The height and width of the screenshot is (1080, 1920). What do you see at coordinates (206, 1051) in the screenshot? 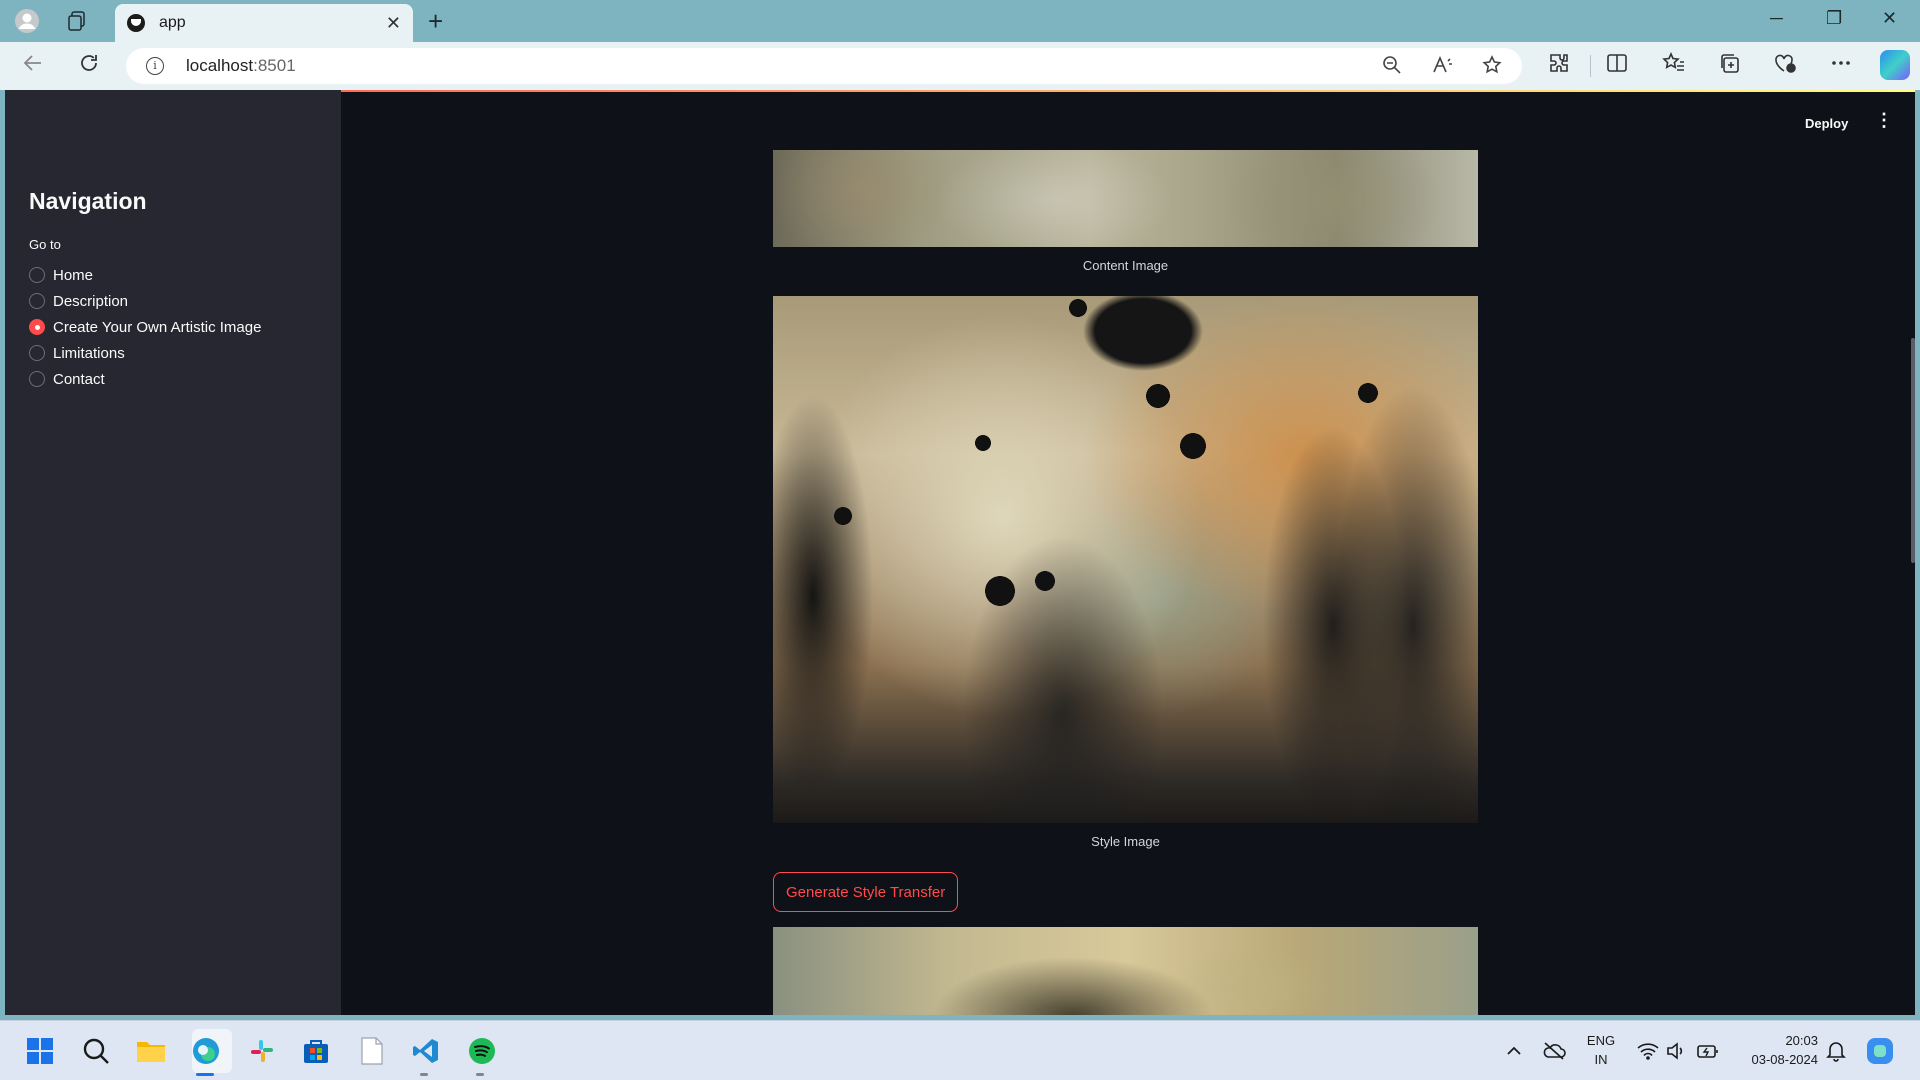
I see `edge-browser-icon` at bounding box center [206, 1051].